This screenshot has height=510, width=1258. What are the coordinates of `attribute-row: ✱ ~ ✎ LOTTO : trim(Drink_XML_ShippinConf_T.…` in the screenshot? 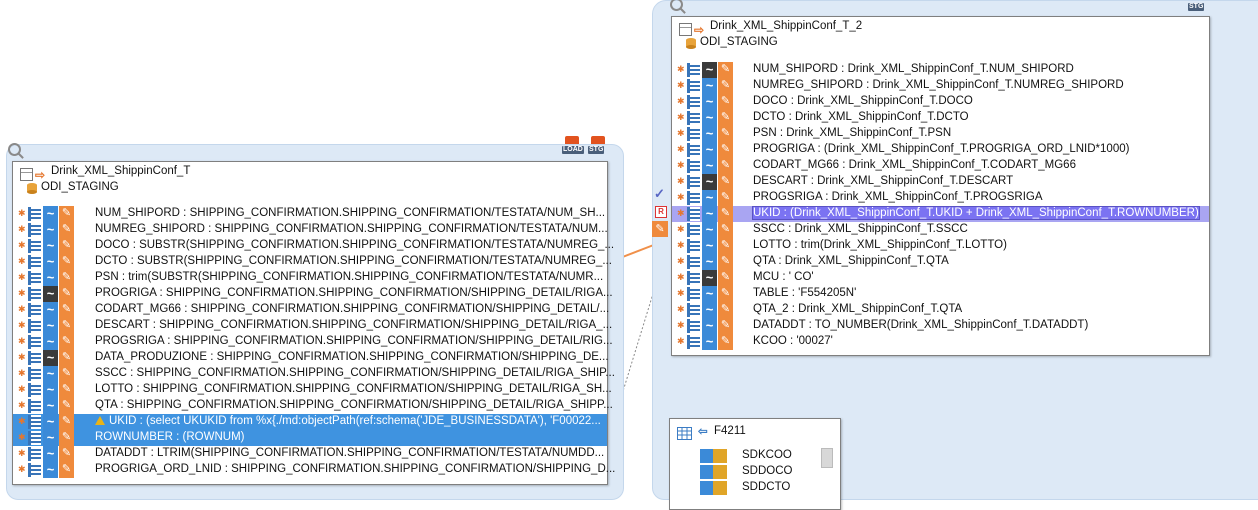 It's located at (940, 246).